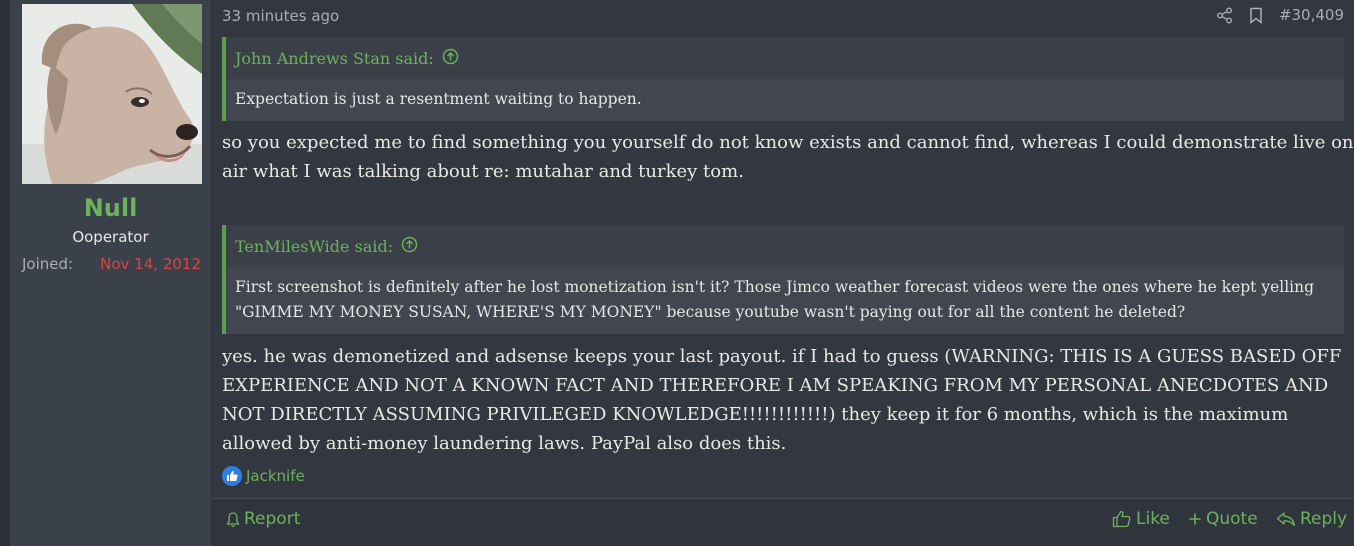 The height and width of the screenshot is (546, 1354). What do you see at coordinates (1153, 519) in the screenshot?
I see `like-label: Like` at bounding box center [1153, 519].